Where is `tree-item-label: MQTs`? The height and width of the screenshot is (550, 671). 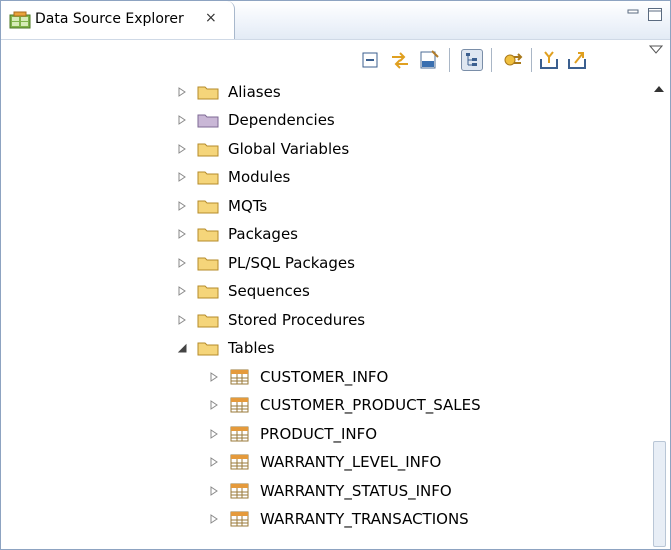 tree-item-label: MQTs is located at coordinates (248, 206).